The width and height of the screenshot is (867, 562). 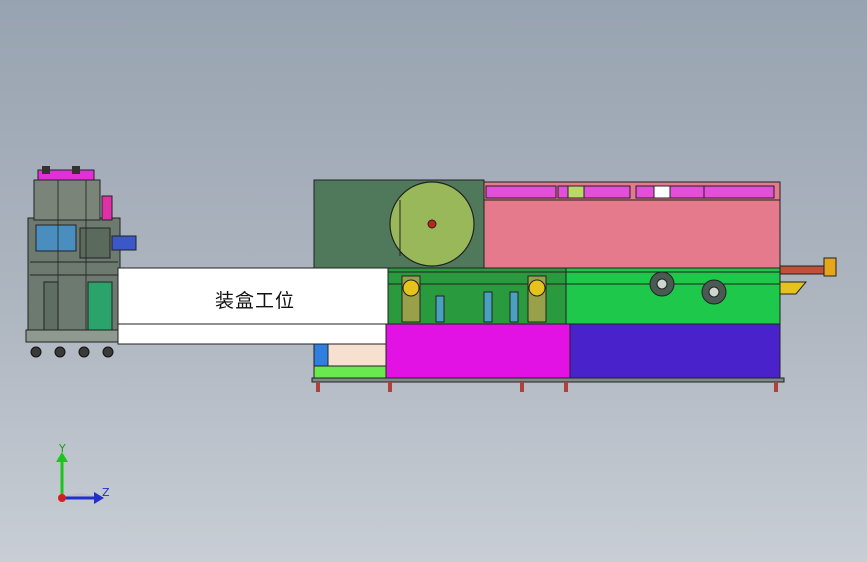 I want to click on axis-triad, so click(x=80, y=478).